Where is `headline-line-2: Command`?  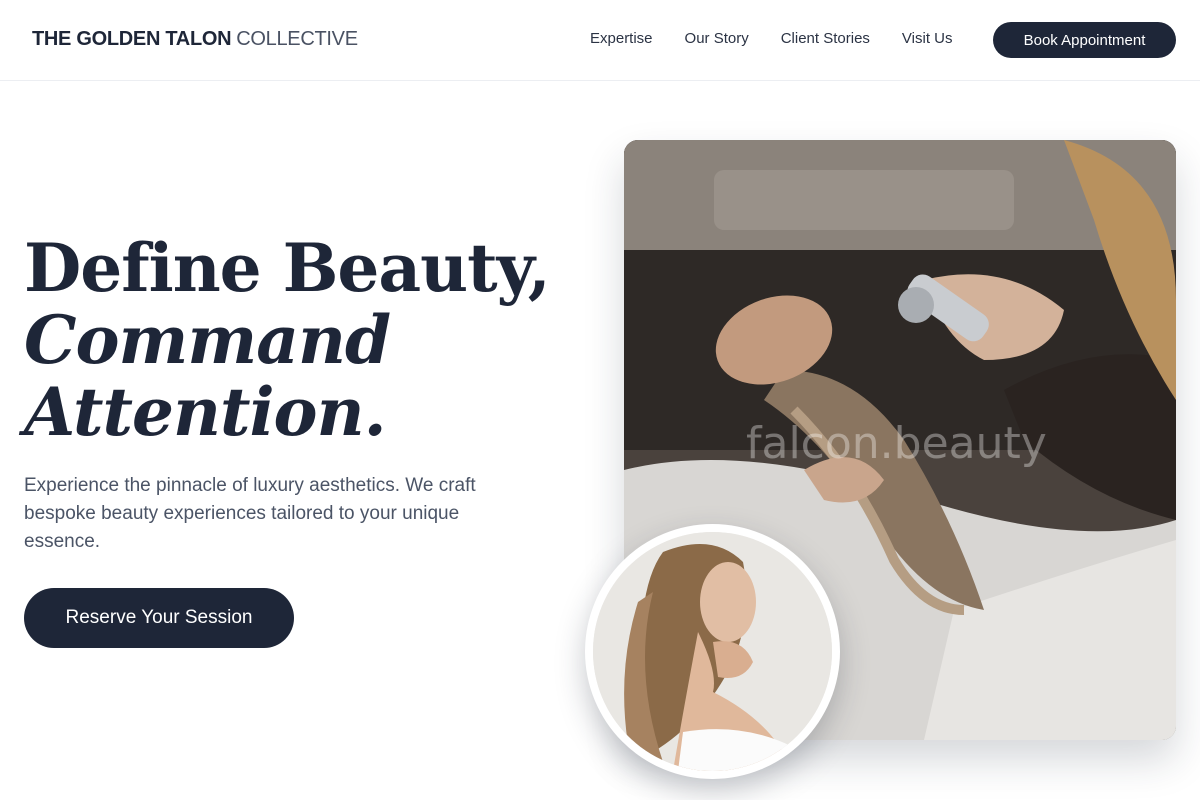 headline-line-2: Command is located at coordinates (207, 340).